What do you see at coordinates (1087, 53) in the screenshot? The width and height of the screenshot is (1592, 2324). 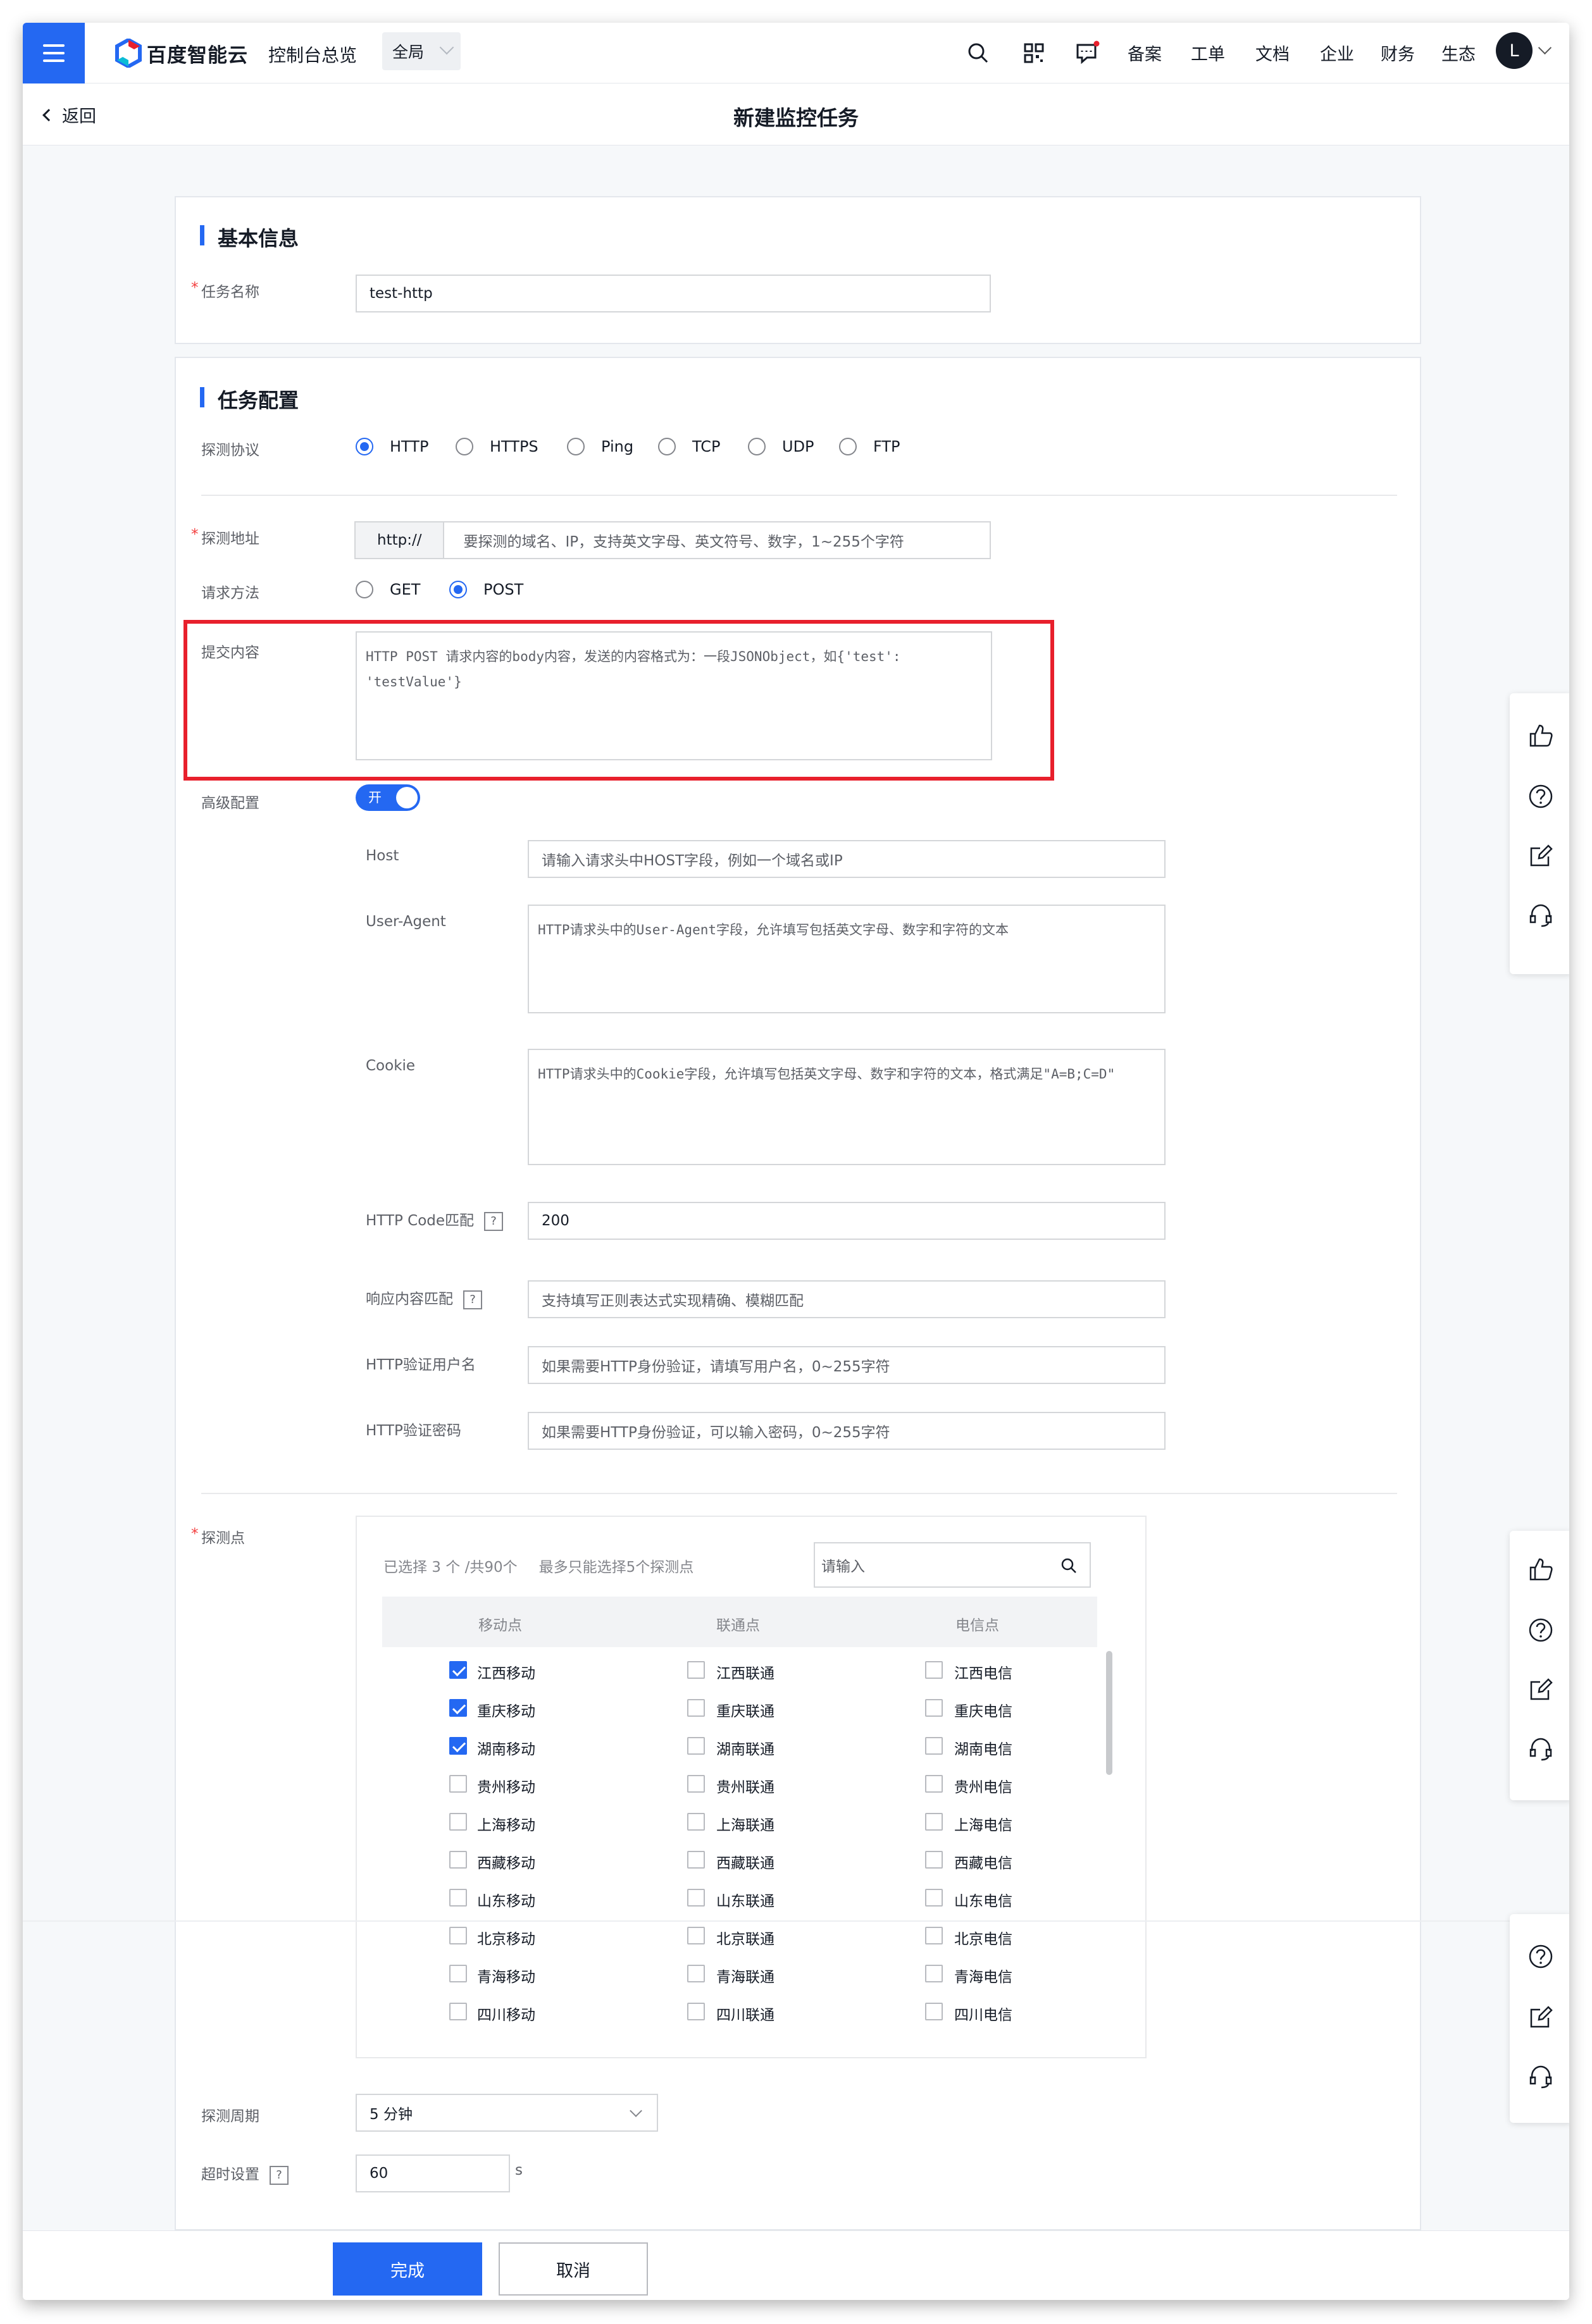 I see `message-icon` at bounding box center [1087, 53].